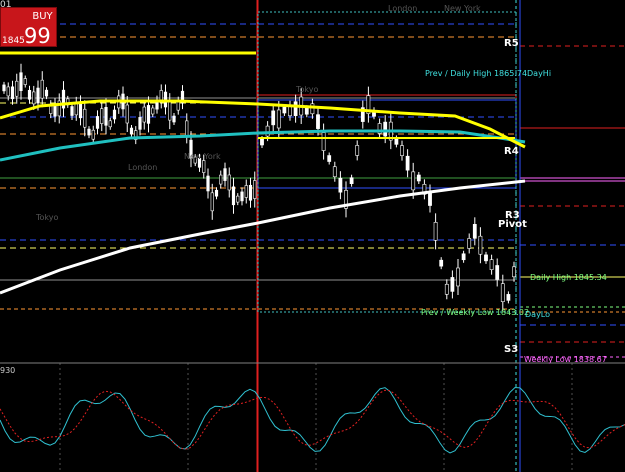  Describe the element at coordinates (511, 43) in the screenshot. I see `pivot-r5-label: R5` at that location.